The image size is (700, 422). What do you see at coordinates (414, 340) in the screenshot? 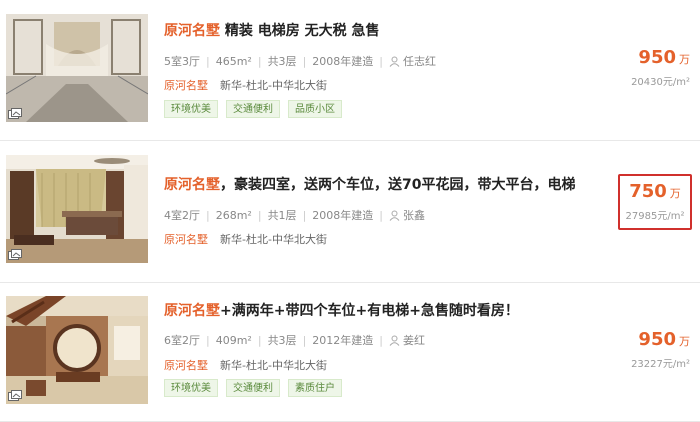
I see `agent-name: 姜红` at bounding box center [414, 340].